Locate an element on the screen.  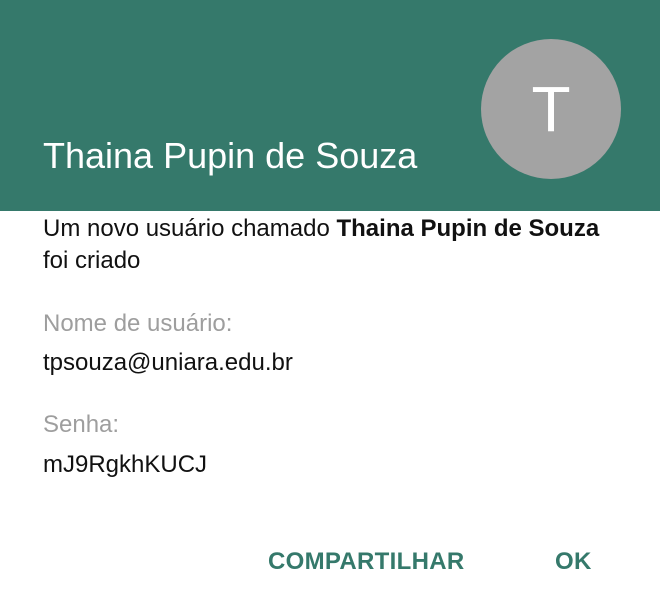
share-button: COMPARTILHAR is located at coordinates (366, 562).